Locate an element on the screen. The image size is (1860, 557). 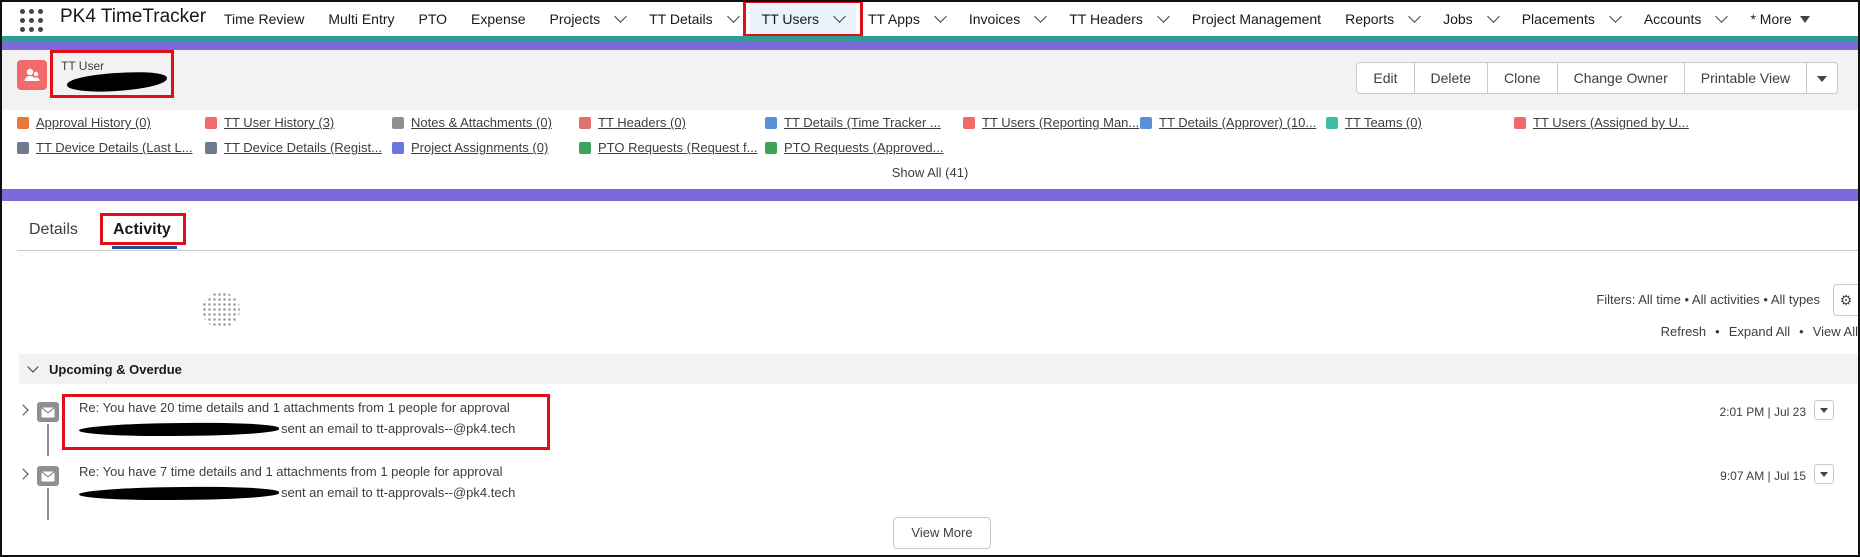
related-link: TT User History (3) is located at coordinates (269, 122).